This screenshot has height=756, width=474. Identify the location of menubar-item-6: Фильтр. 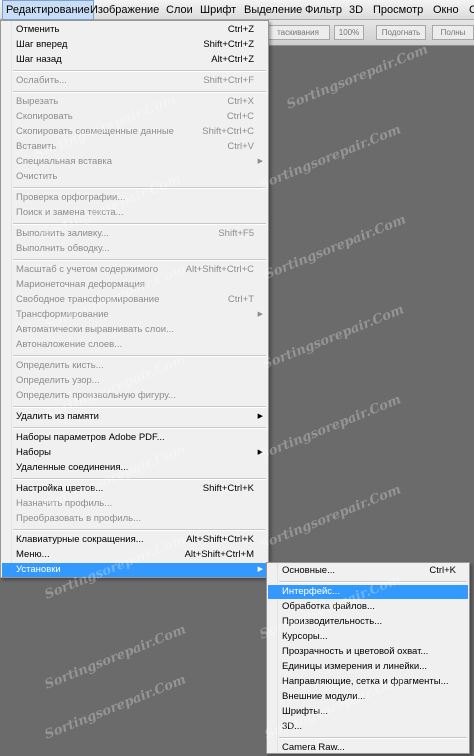
(323, 10).